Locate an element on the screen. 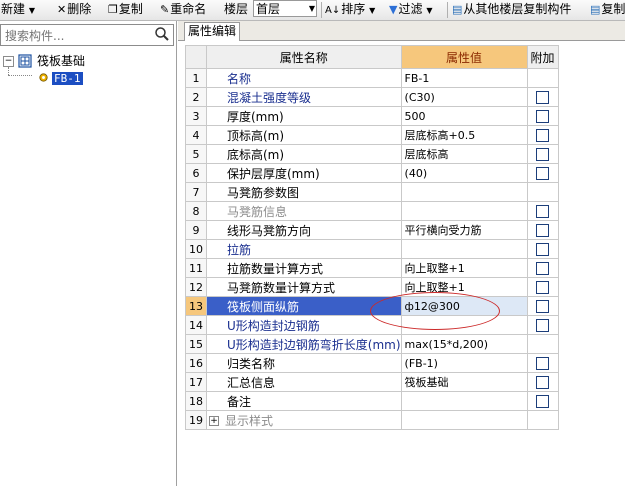 This screenshot has height=486, width=625. search-input is located at coordinates (79, 36).